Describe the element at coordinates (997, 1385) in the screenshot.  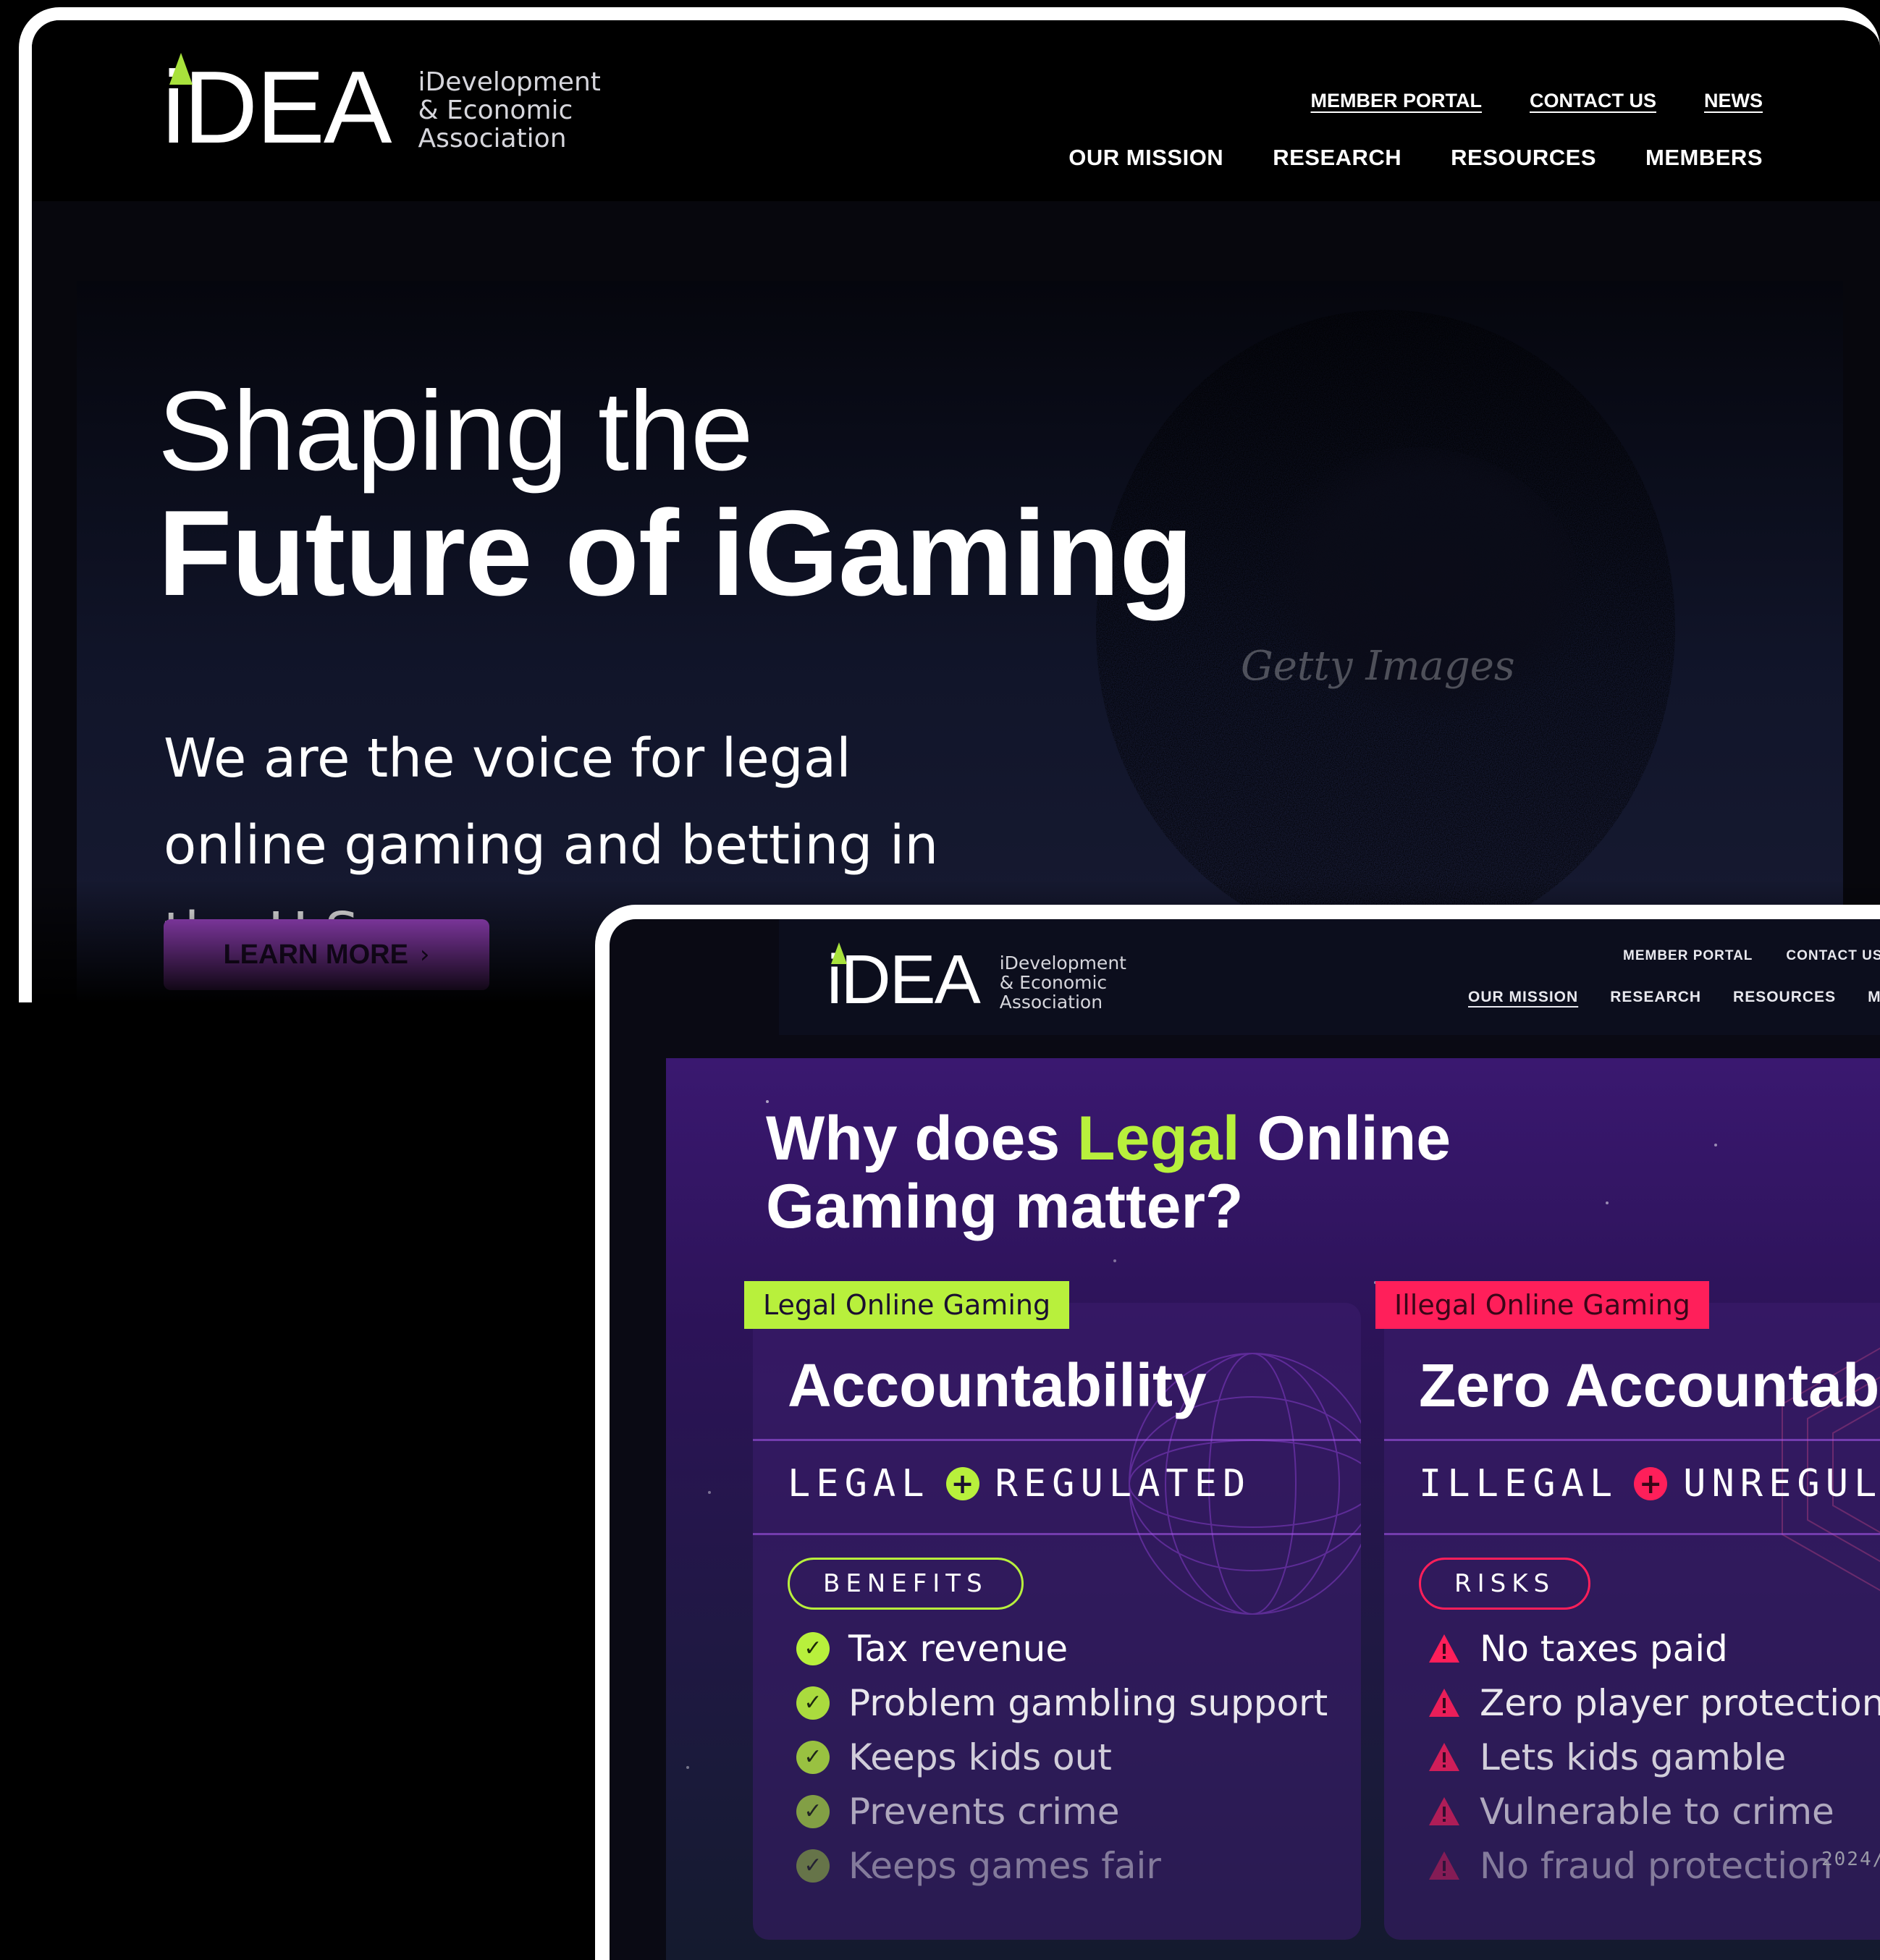
I see `card-heading: Accountability` at that location.